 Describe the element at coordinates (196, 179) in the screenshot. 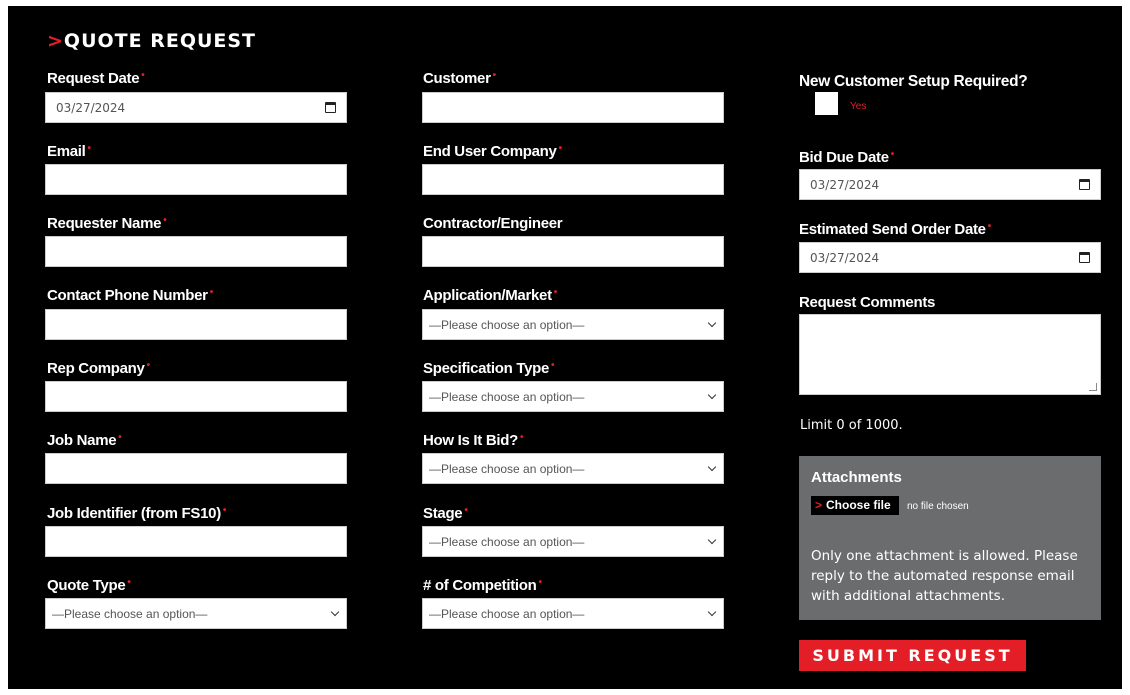

I see `email-field` at that location.